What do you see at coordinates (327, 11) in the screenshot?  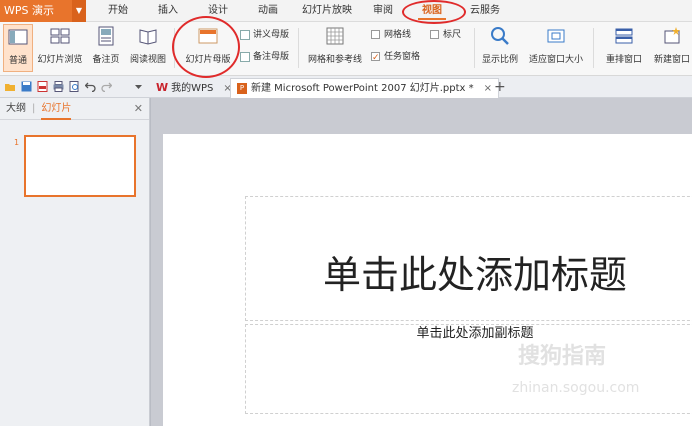 I see `tab-slideshow: 幻灯片放映` at bounding box center [327, 11].